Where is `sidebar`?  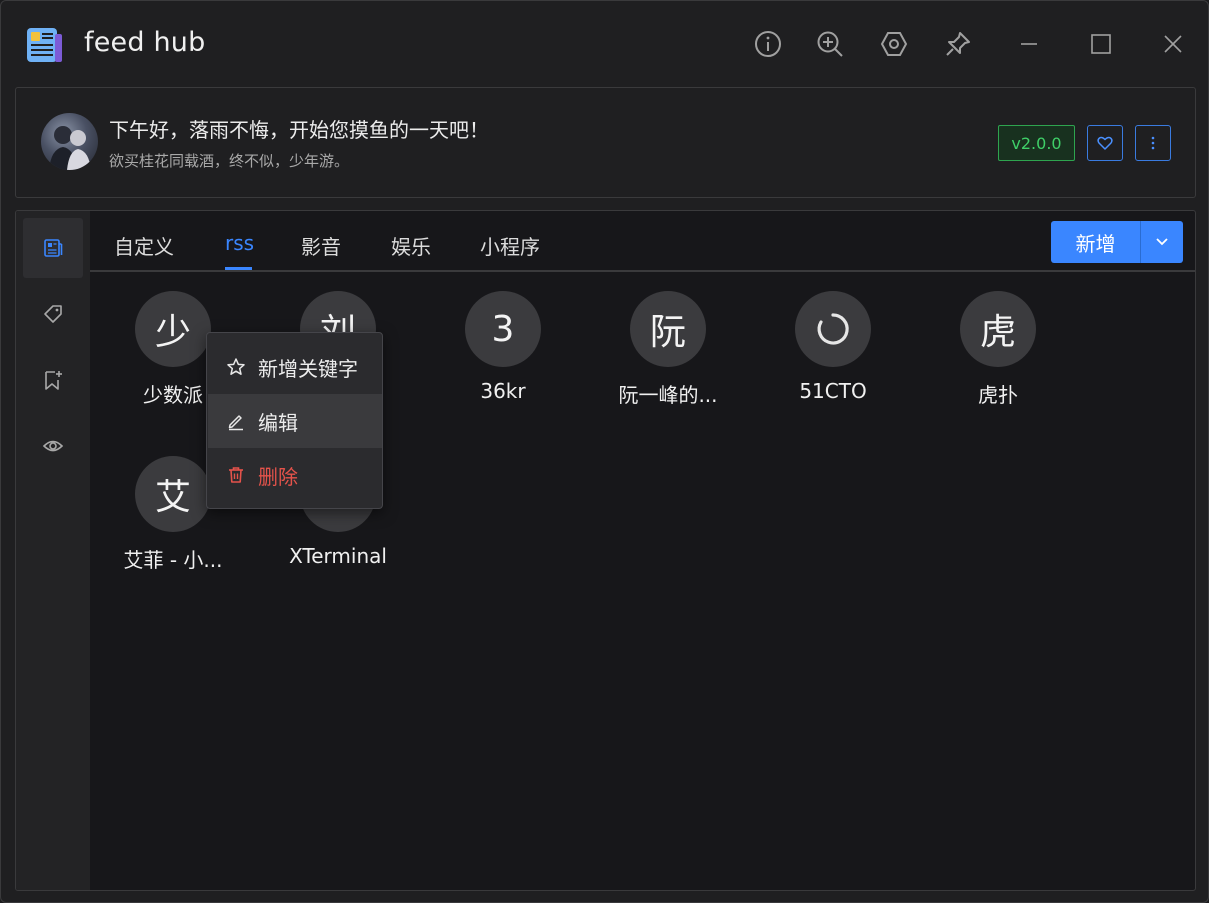 sidebar is located at coordinates (53, 550).